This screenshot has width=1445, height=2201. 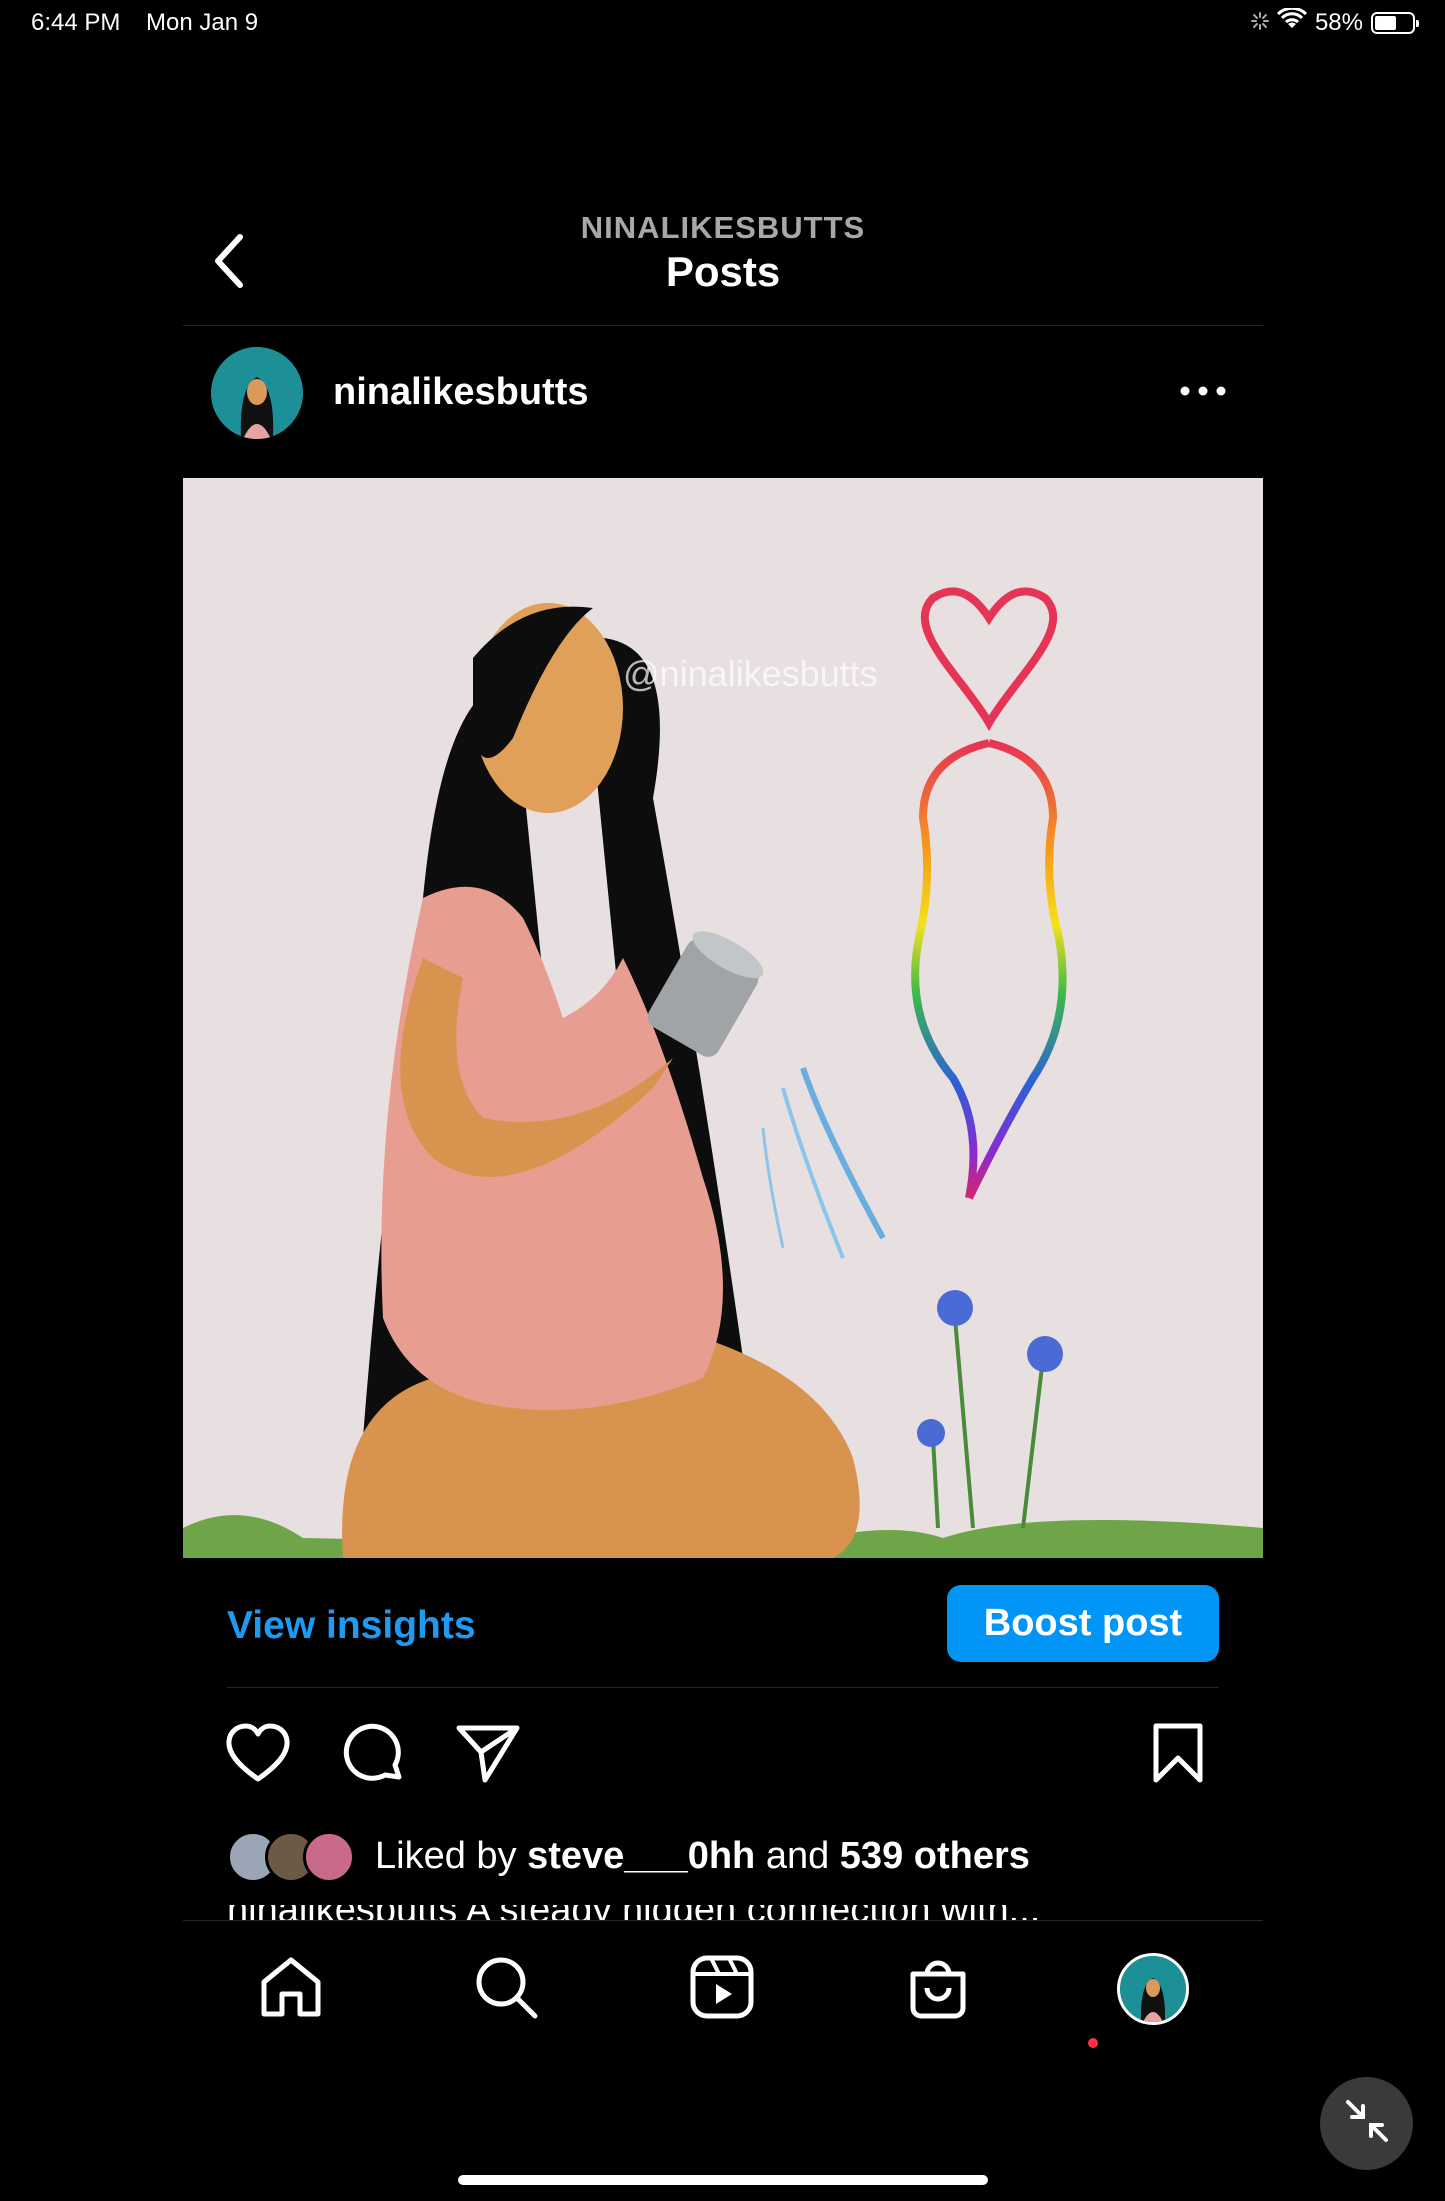 I want to click on nav-search, so click(x=506, y=1989).